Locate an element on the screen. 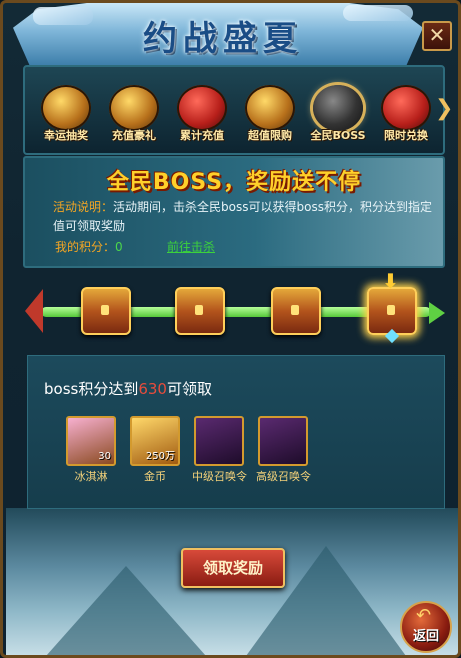 This screenshot has width=461, height=658. score-value: 0 is located at coordinates (119, 247).